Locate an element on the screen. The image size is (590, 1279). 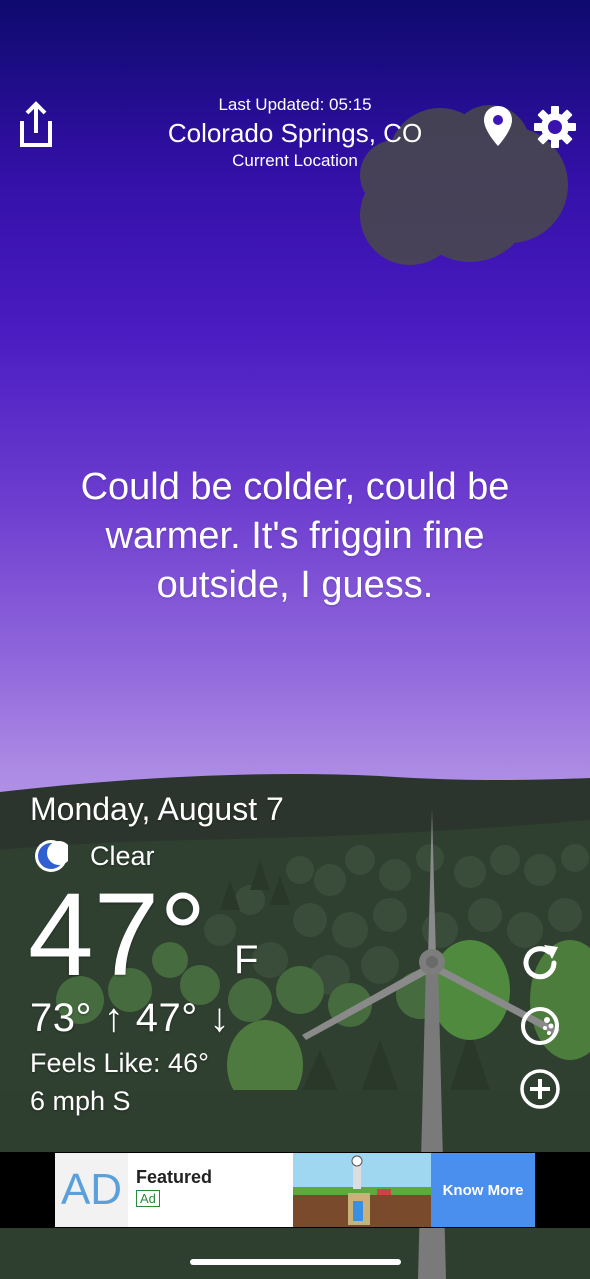
date-label: Monday, August 7 is located at coordinates (157, 809).